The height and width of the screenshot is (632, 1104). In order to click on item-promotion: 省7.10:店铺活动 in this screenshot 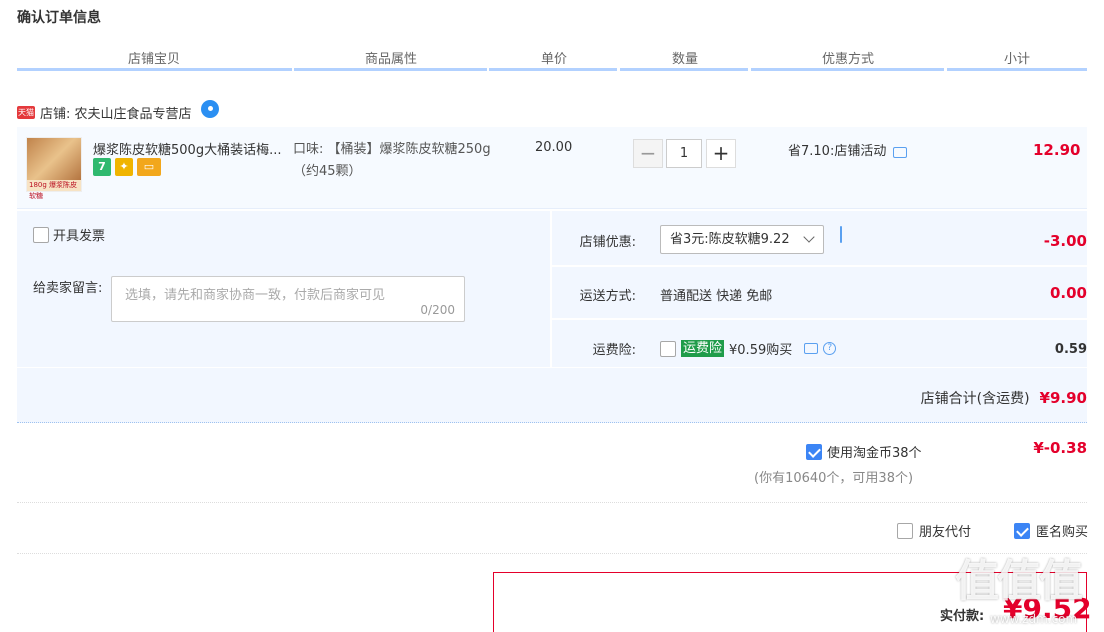, I will do `click(848, 149)`.